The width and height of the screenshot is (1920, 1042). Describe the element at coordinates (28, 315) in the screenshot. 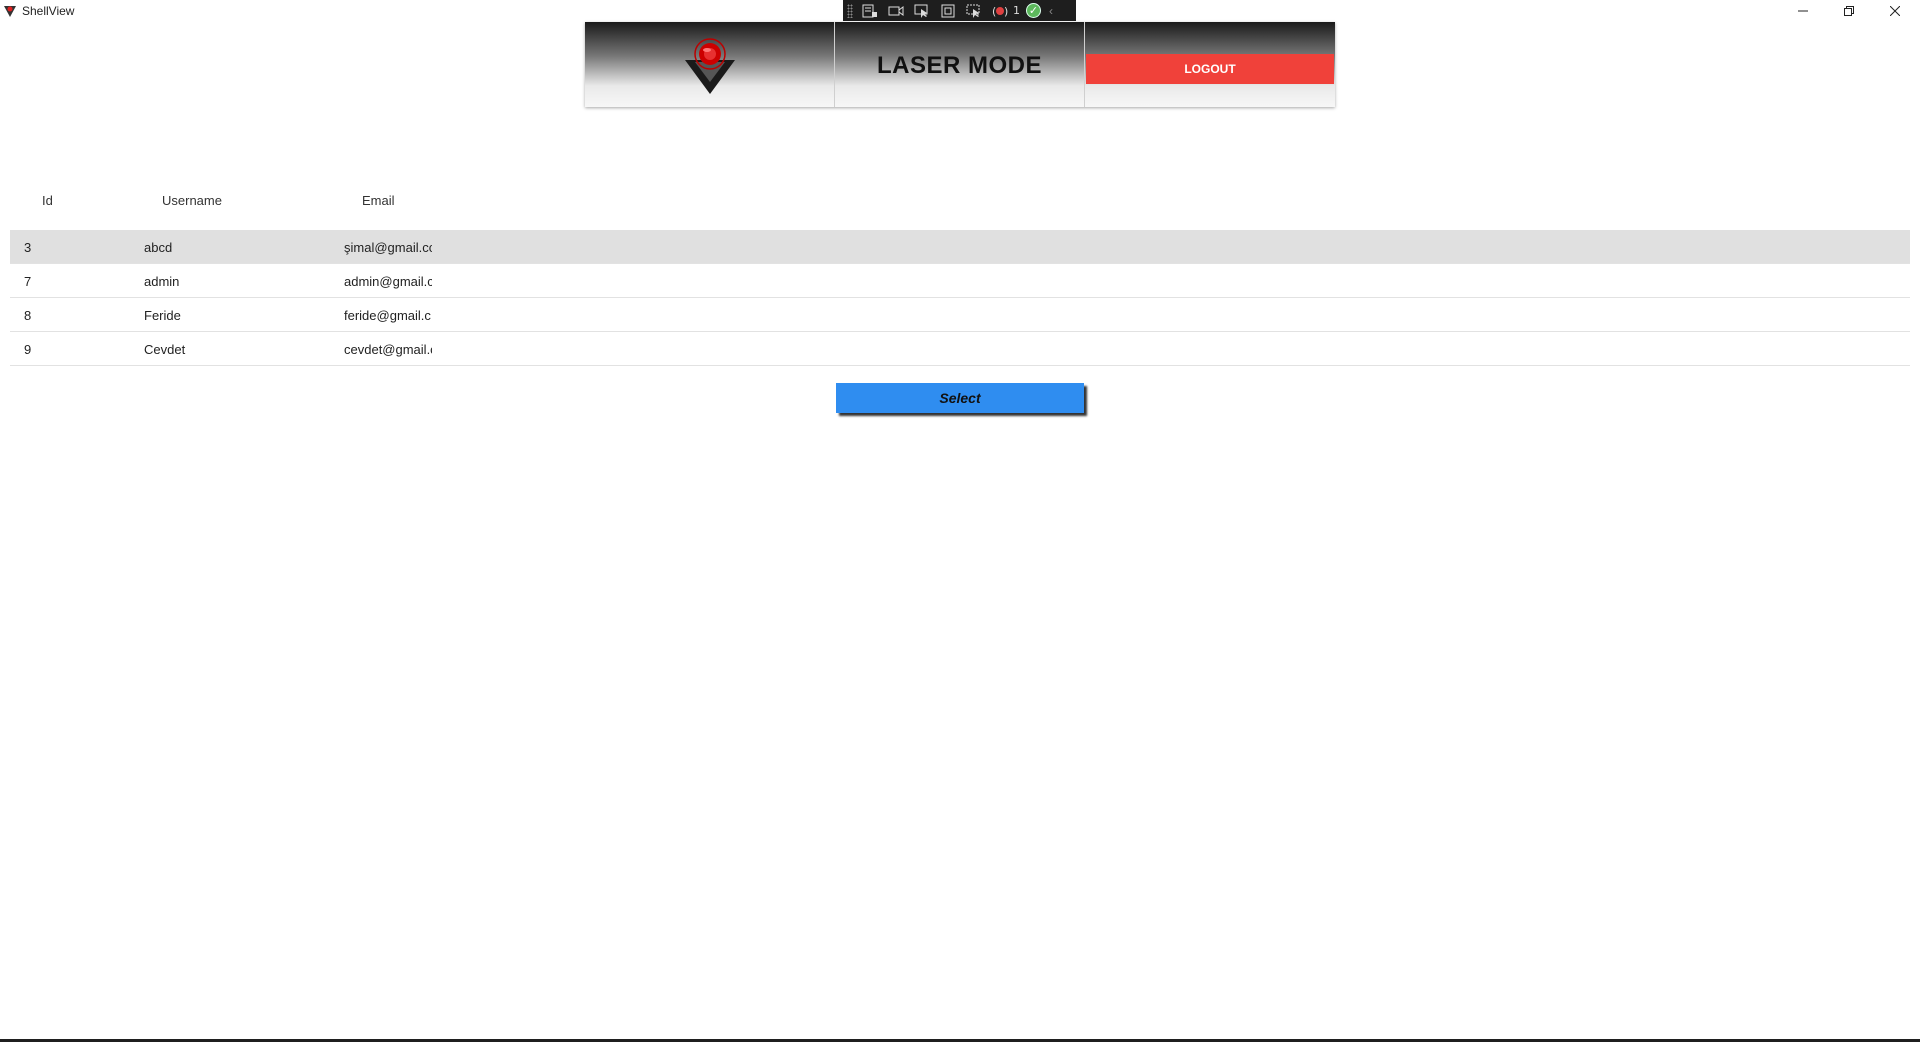

I see `cell-id: 8` at that location.